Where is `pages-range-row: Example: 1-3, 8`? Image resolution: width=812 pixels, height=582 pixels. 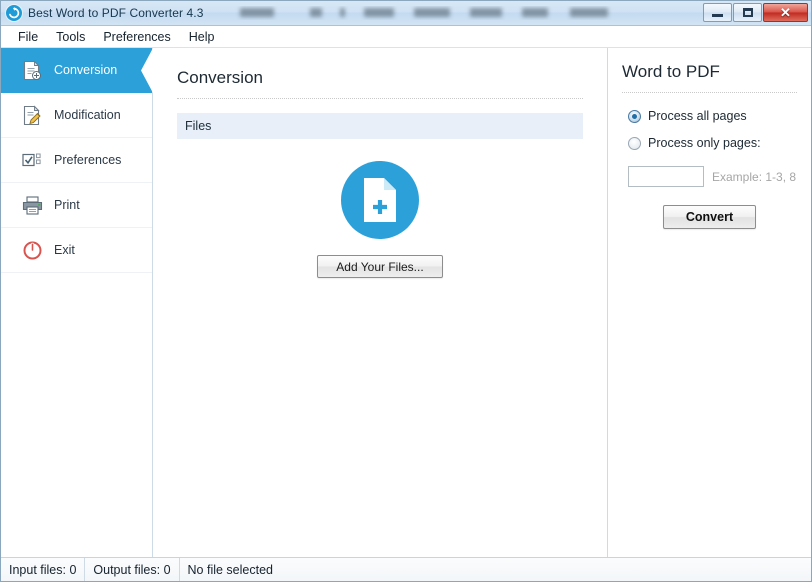
pages-range-row: Example: 1-3, 8 is located at coordinates (709, 176).